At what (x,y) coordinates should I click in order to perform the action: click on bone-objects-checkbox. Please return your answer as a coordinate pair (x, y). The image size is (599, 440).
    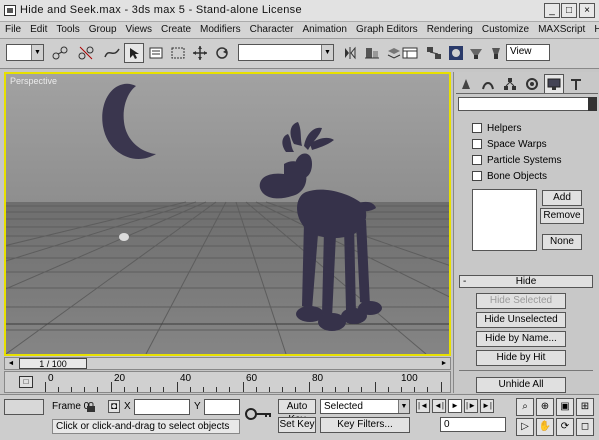
    Looking at the image, I should click on (477, 176).